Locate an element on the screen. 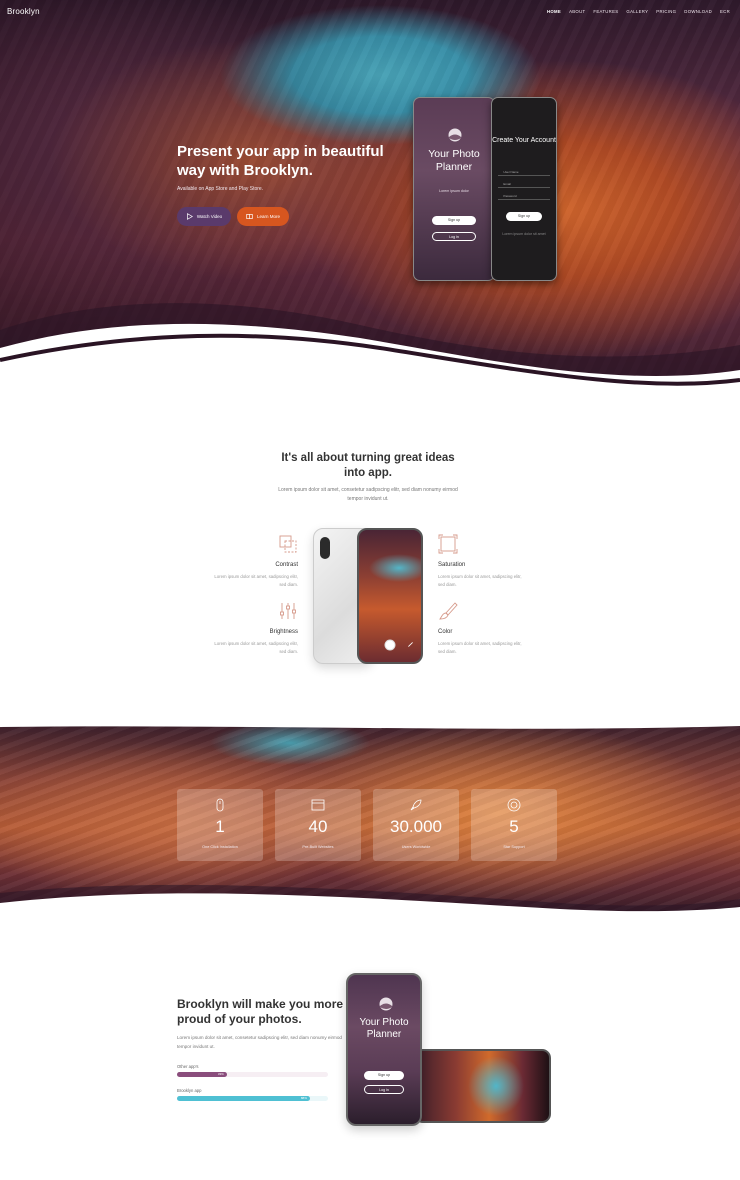 The width and height of the screenshot is (740, 1180). nav-home: HOME is located at coordinates (554, 11).